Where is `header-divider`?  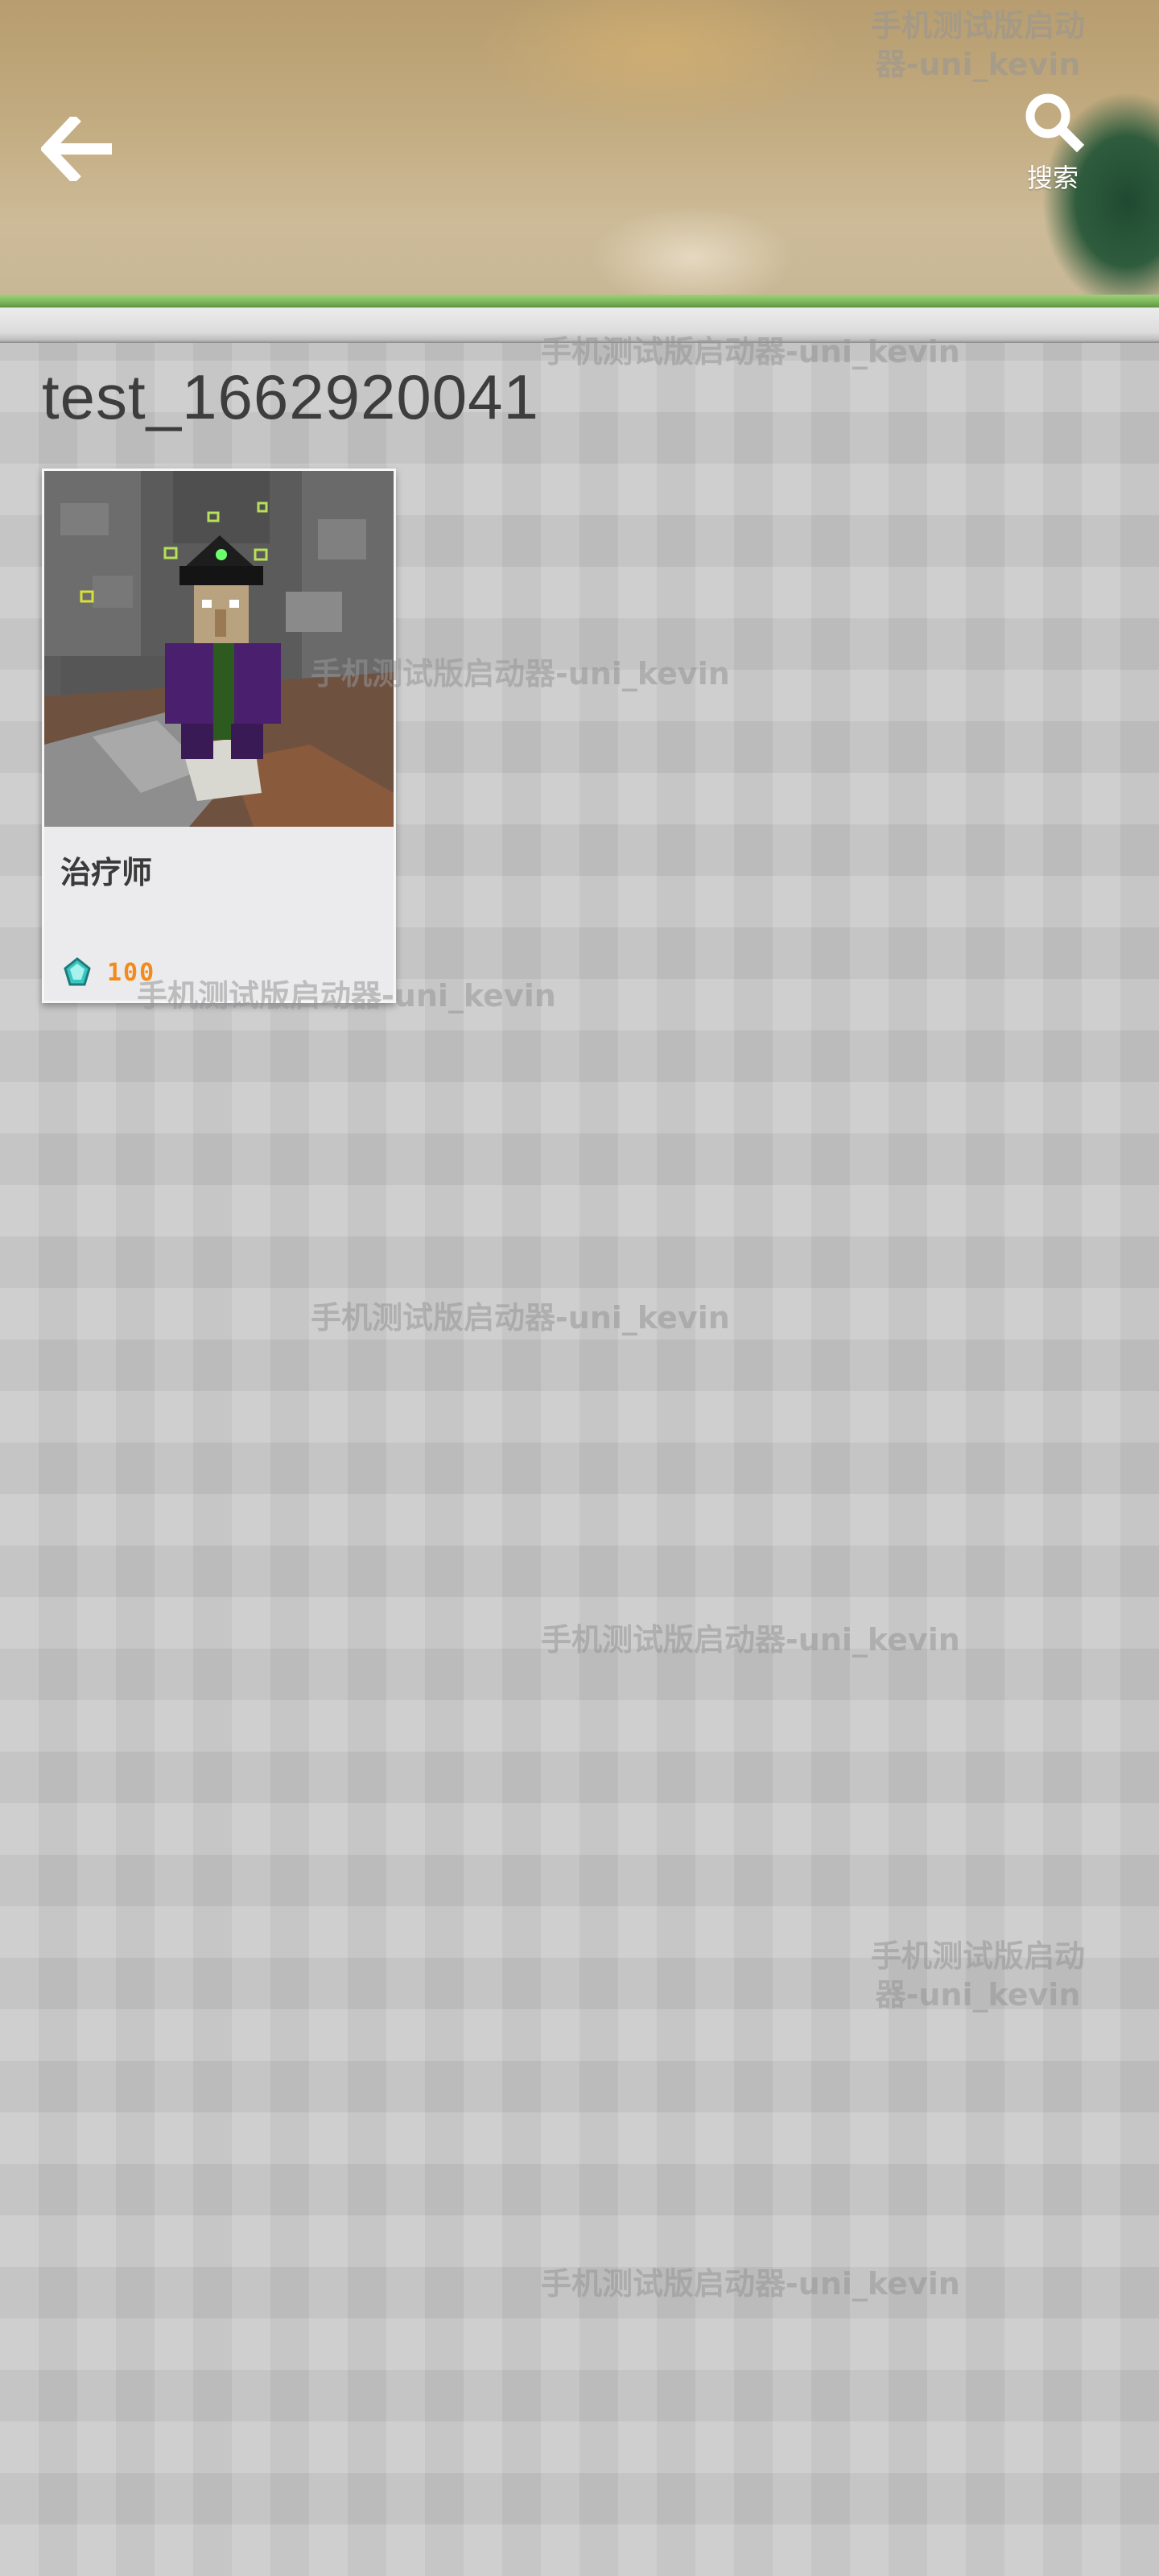
header-divider is located at coordinates (579, 301).